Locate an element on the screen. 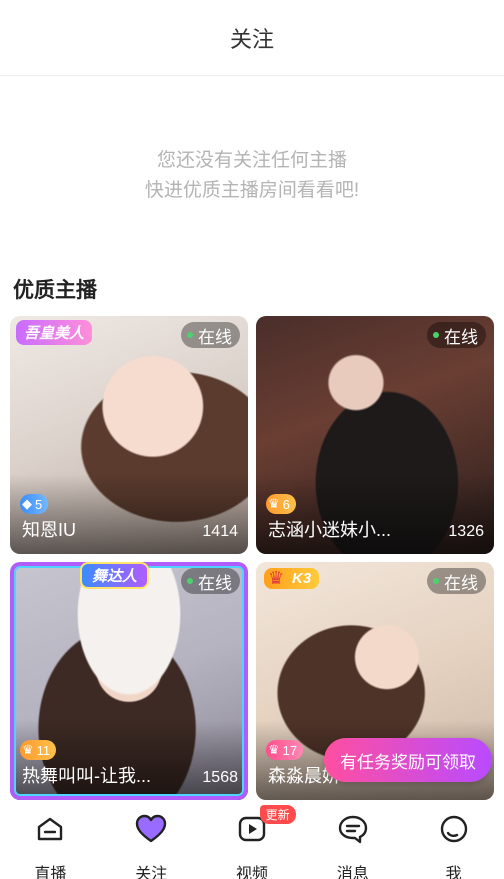 The image size is (504, 879). tab-follow: 关注 is located at coordinates (151, 839).